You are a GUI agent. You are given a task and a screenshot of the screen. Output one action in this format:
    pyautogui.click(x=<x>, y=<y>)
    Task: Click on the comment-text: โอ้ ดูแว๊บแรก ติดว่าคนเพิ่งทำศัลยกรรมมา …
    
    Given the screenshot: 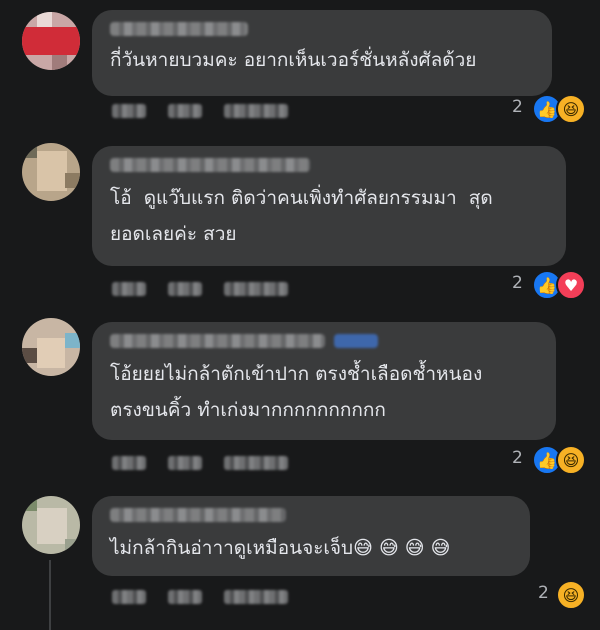 What is the action you would take?
    pyautogui.click(x=301, y=216)
    